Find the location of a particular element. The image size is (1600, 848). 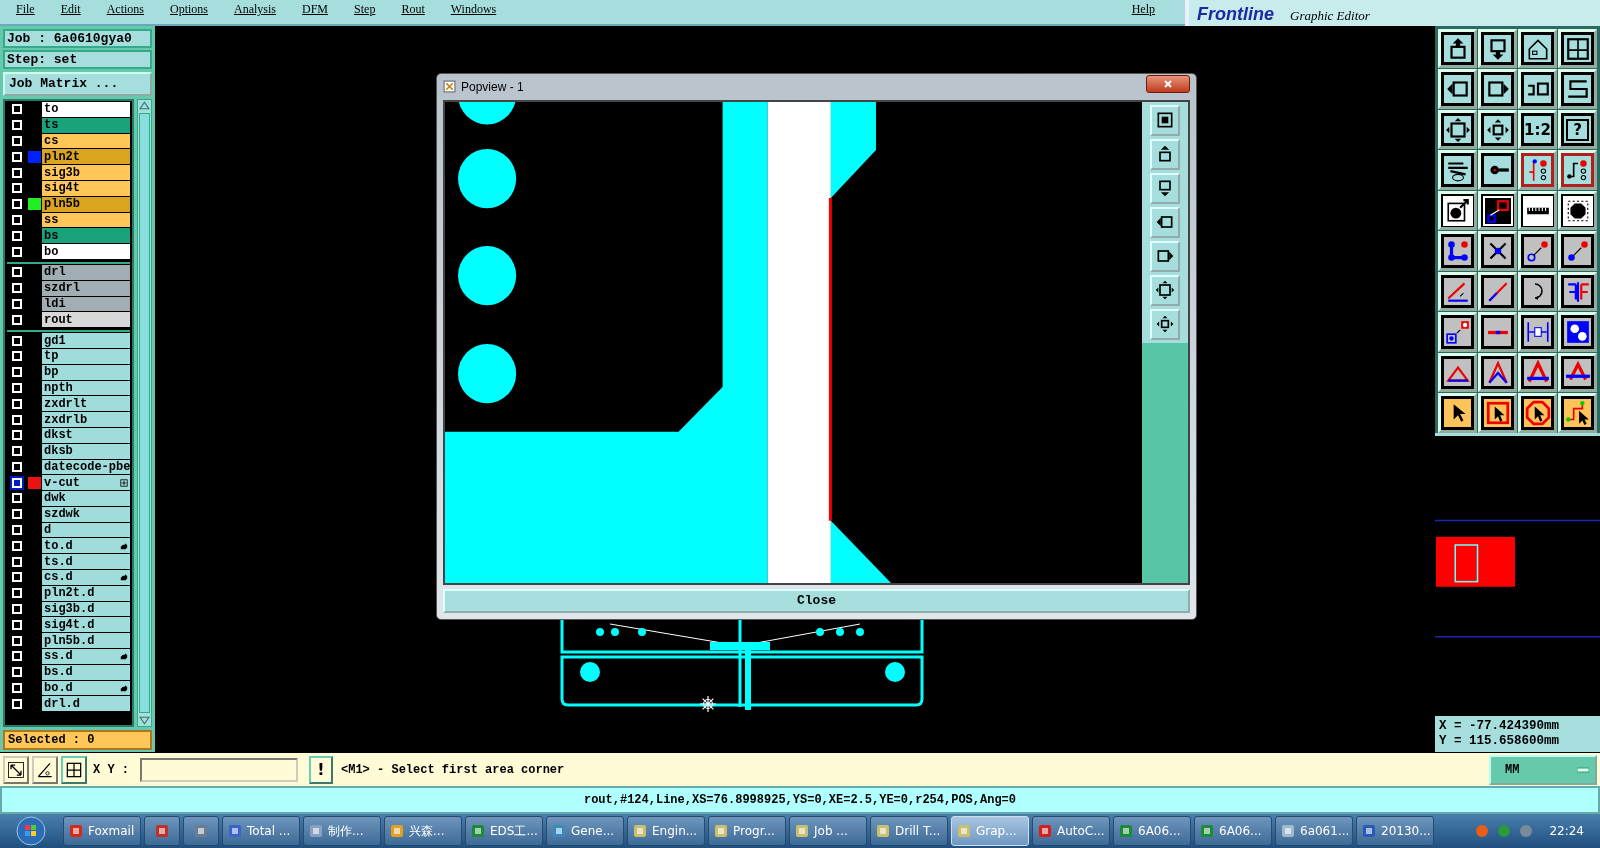

scroll-up-icon is located at coordinates (144, 105).